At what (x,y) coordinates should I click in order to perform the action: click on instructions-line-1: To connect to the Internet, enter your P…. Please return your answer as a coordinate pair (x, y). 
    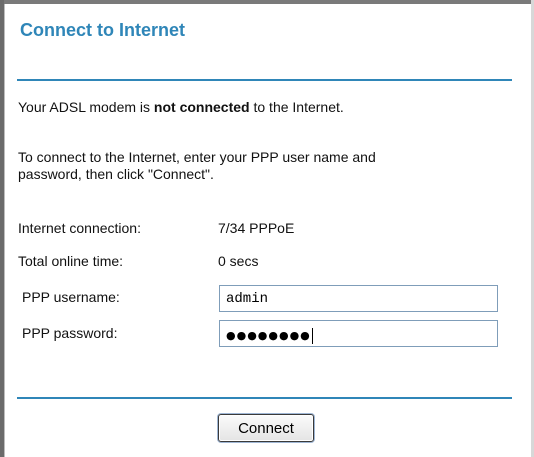
    Looking at the image, I should click on (197, 157).